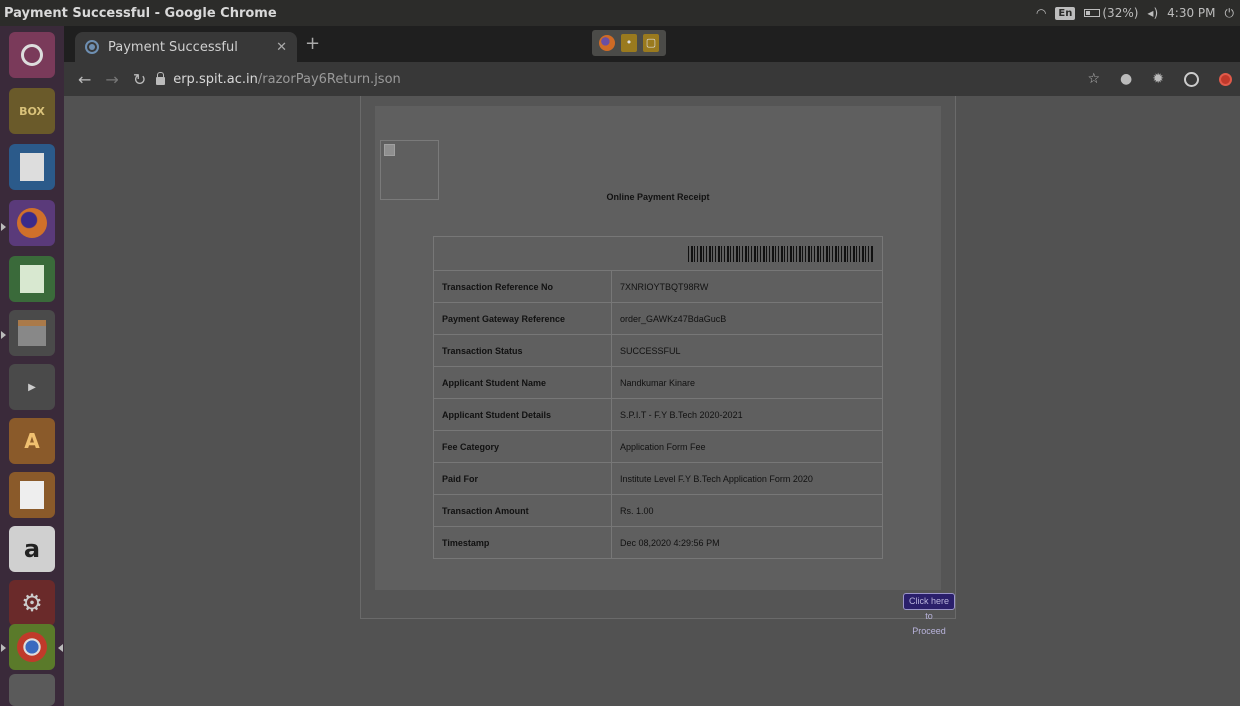 The width and height of the screenshot is (1240, 706). What do you see at coordinates (281, 47) in the screenshot?
I see `tab-close-icon: ✕` at bounding box center [281, 47].